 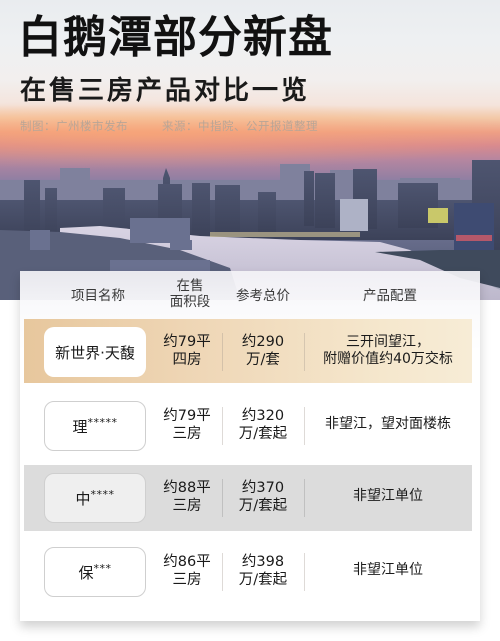 I want to click on price-cell: 约398 万/套起, so click(x=263, y=571).